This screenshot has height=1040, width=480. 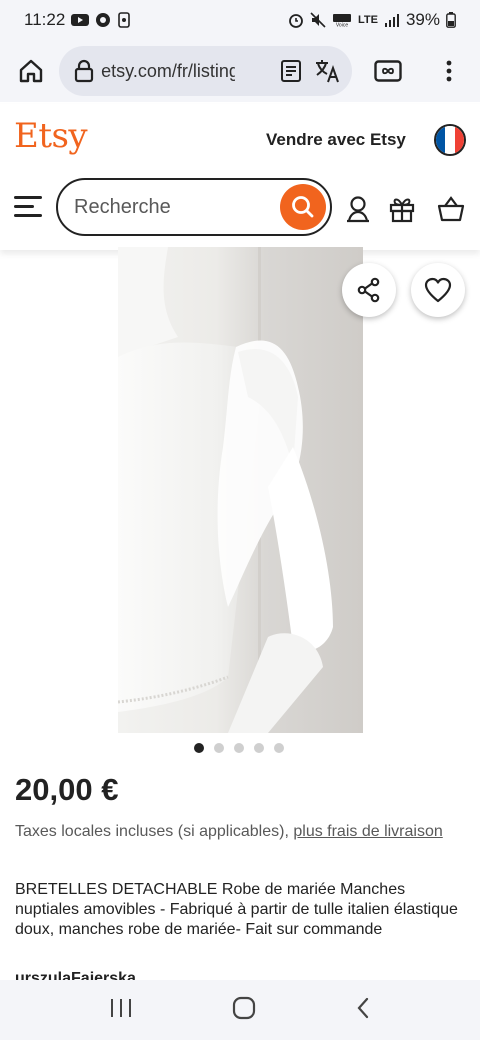 I want to click on recent-apps-button, so click(x=121, y=1010).